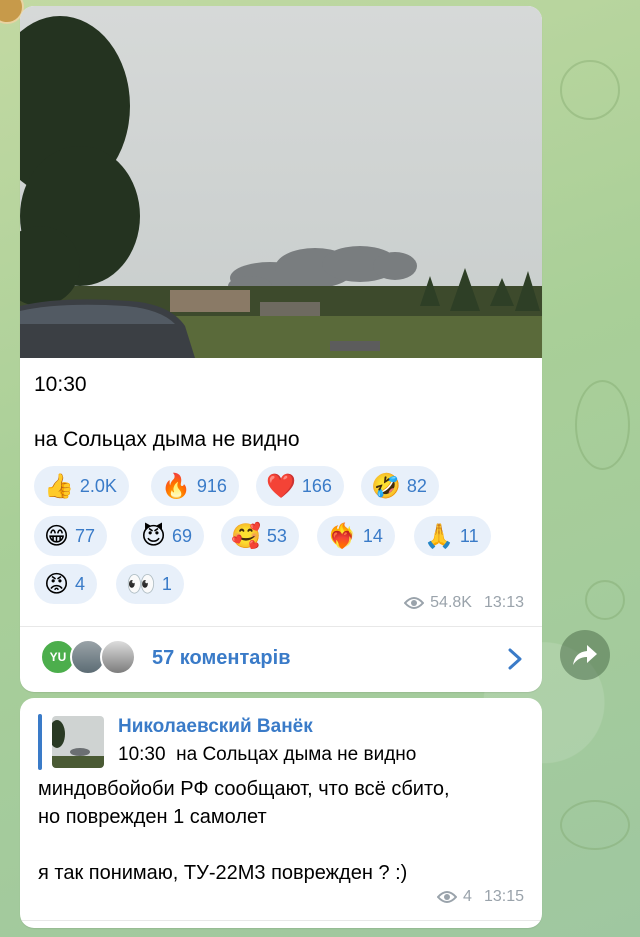  What do you see at coordinates (223, 873) in the screenshot?
I see `message-text-line: я так понимаю, ТУ-22М3 поврежден ? :)` at bounding box center [223, 873].